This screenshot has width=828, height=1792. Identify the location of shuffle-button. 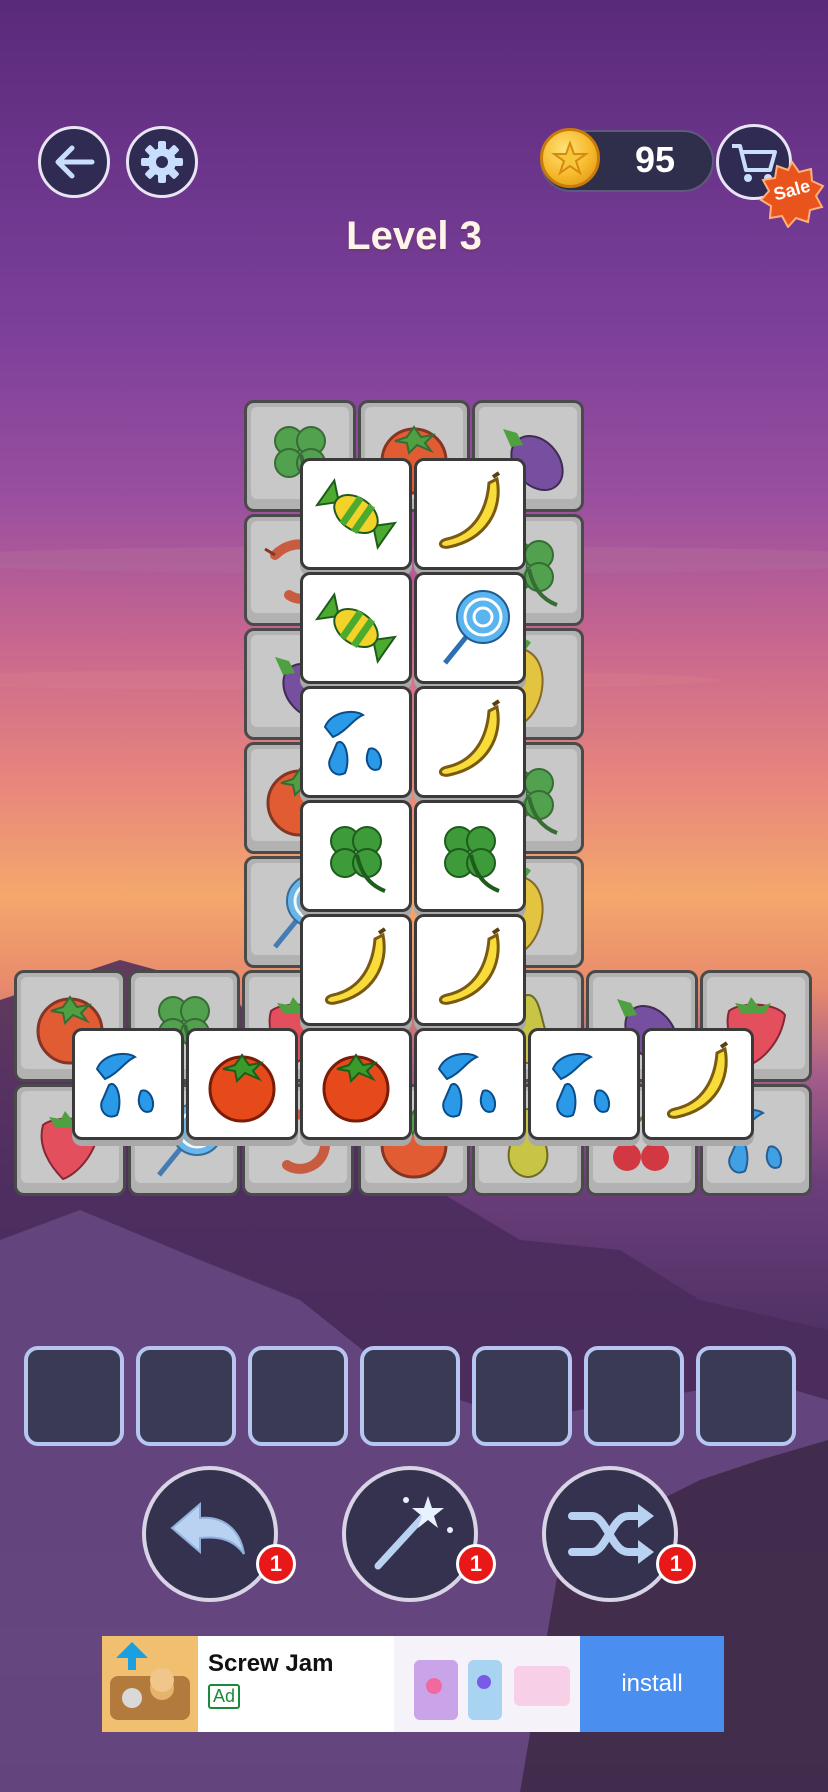
(610, 1534).